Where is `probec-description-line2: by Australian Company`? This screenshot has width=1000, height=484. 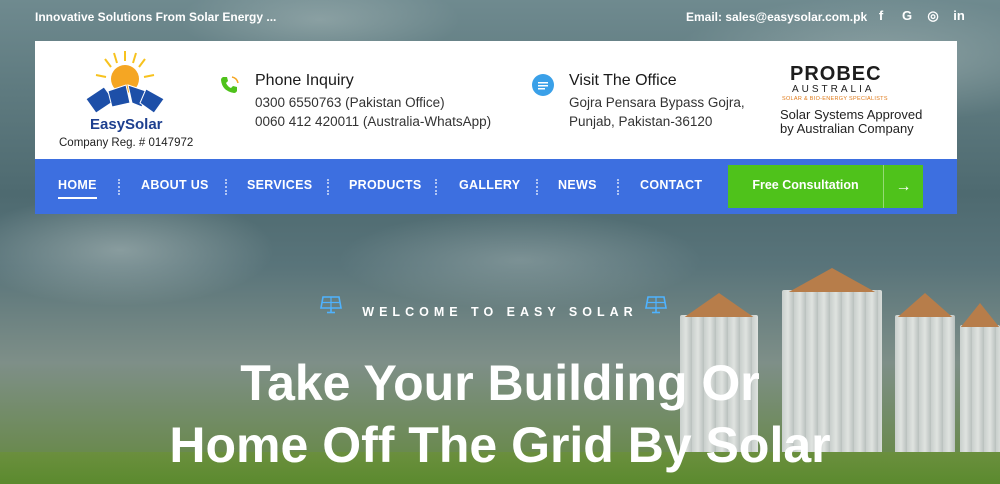 probec-description-line2: by Australian Company is located at coordinates (847, 128).